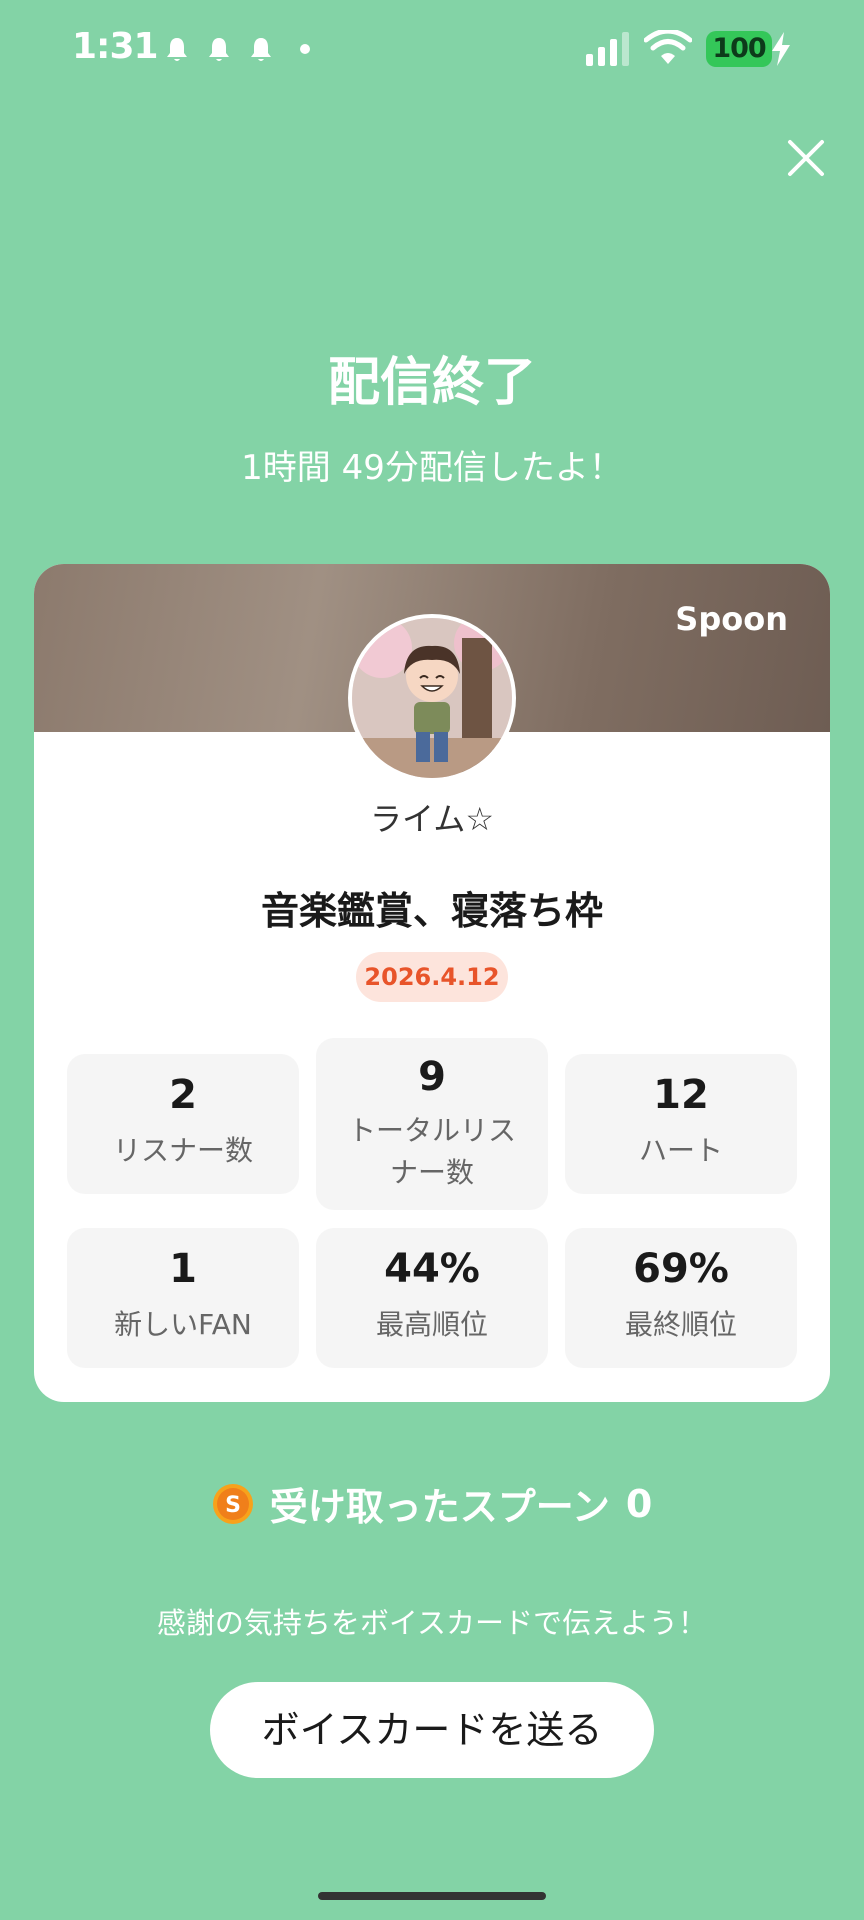 The height and width of the screenshot is (1920, 864). What do you see at coordinates (183, 1124) in the screenshot?
I see `stat-listeners: 2 リスナー数` at bounding box center [183, 1124].